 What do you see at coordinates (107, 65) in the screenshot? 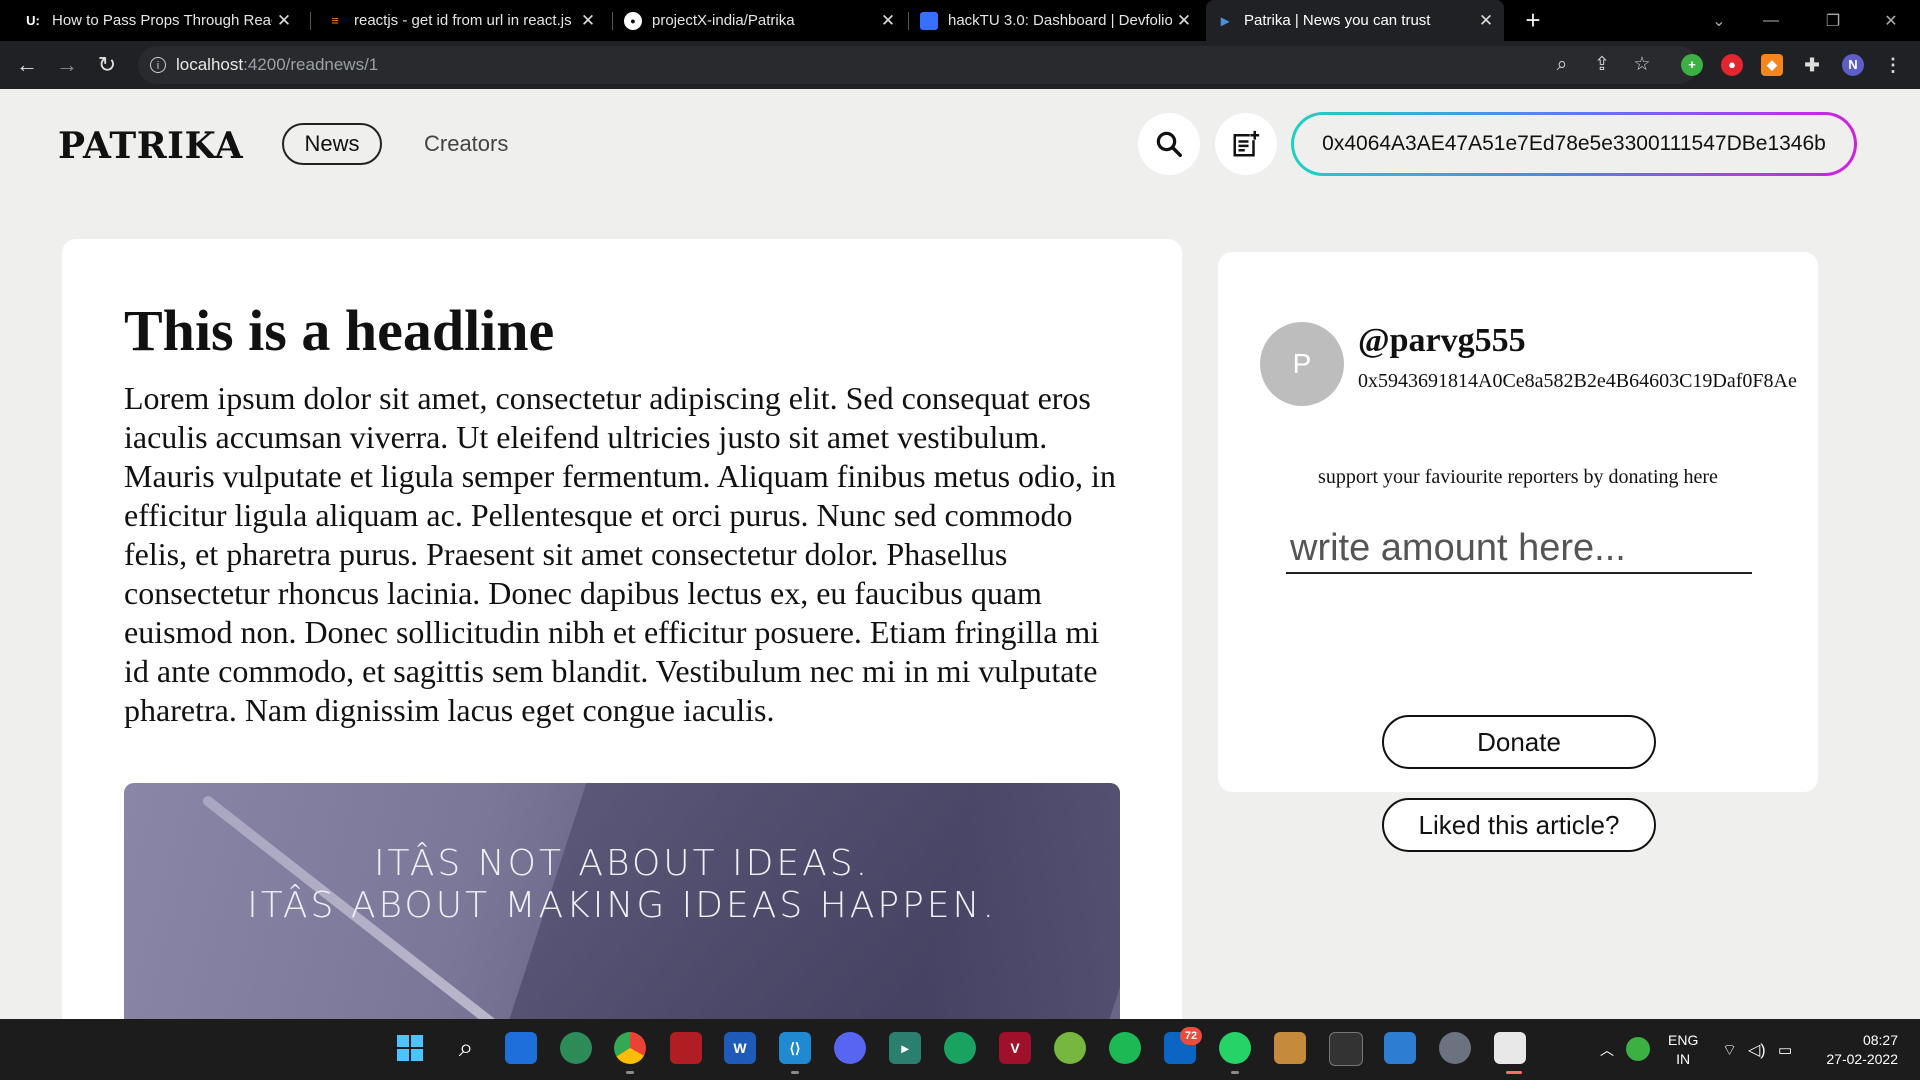
I see `reload-button: ↻` at bounding box center [107, 65].